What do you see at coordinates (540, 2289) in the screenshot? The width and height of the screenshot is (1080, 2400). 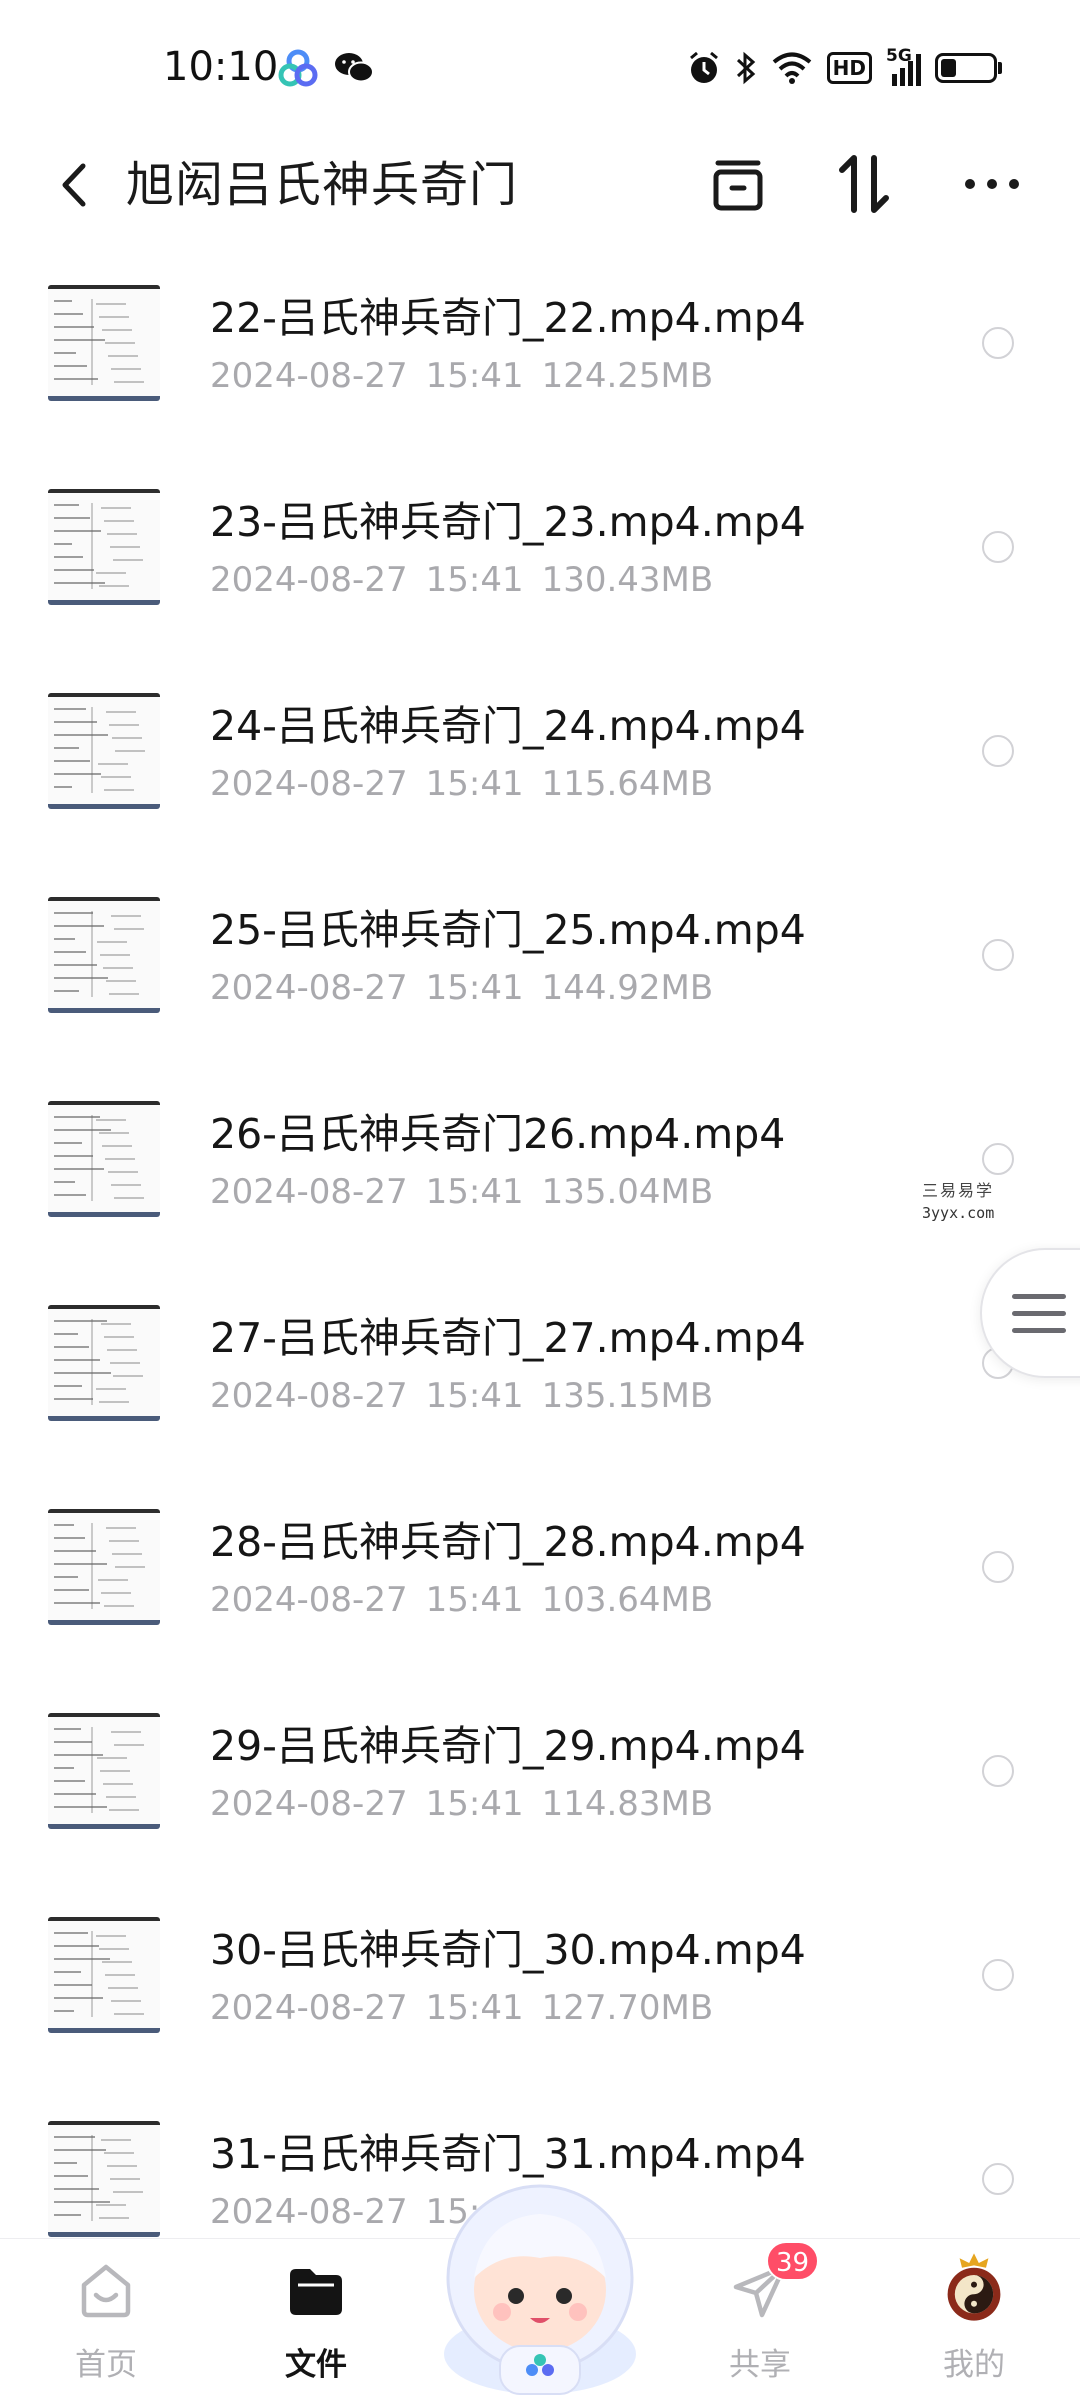 I see `mascot-assistant-button` at bounding box center [540, 2289].